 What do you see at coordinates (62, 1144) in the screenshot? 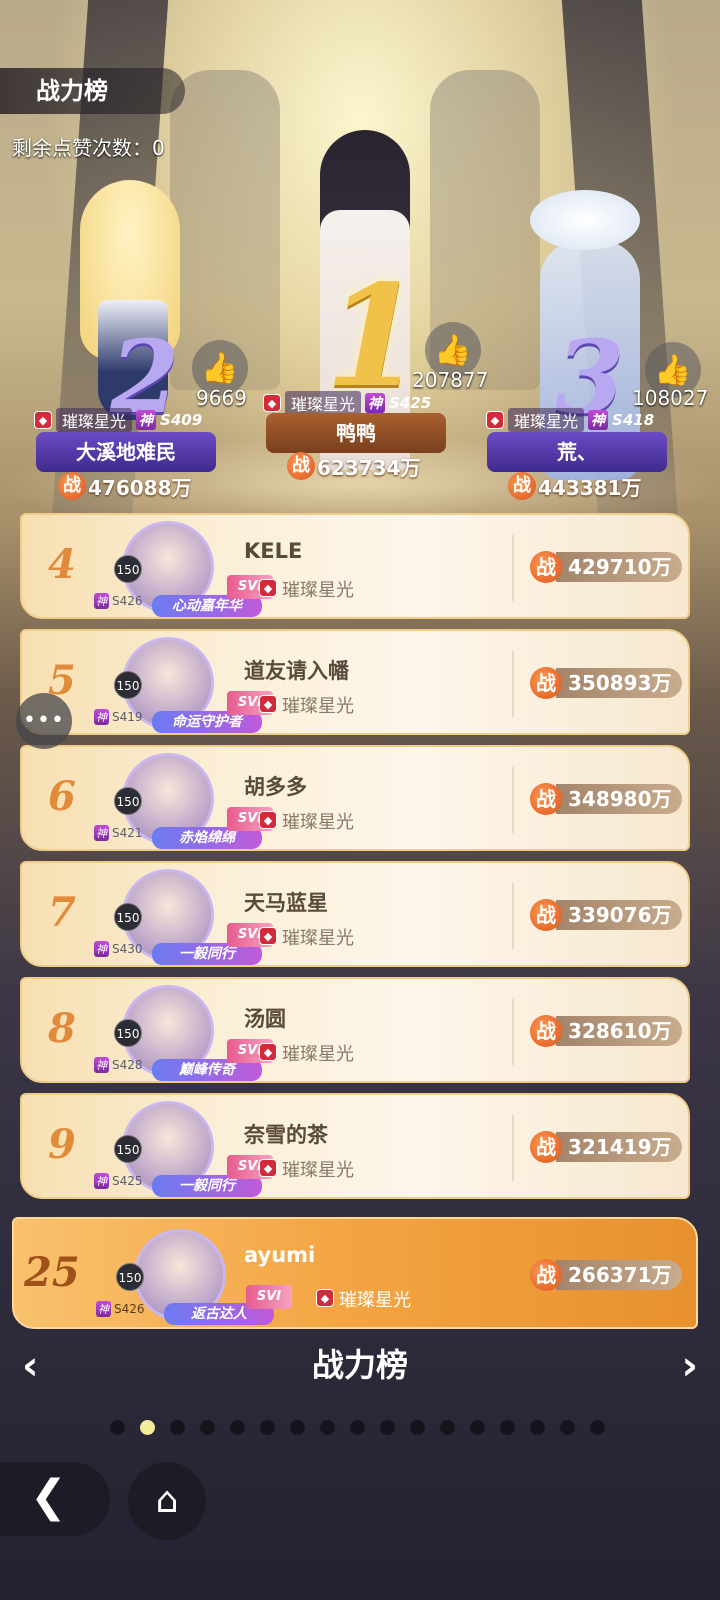
I see `row-rank: 9` at bounding box center [62, 1144].